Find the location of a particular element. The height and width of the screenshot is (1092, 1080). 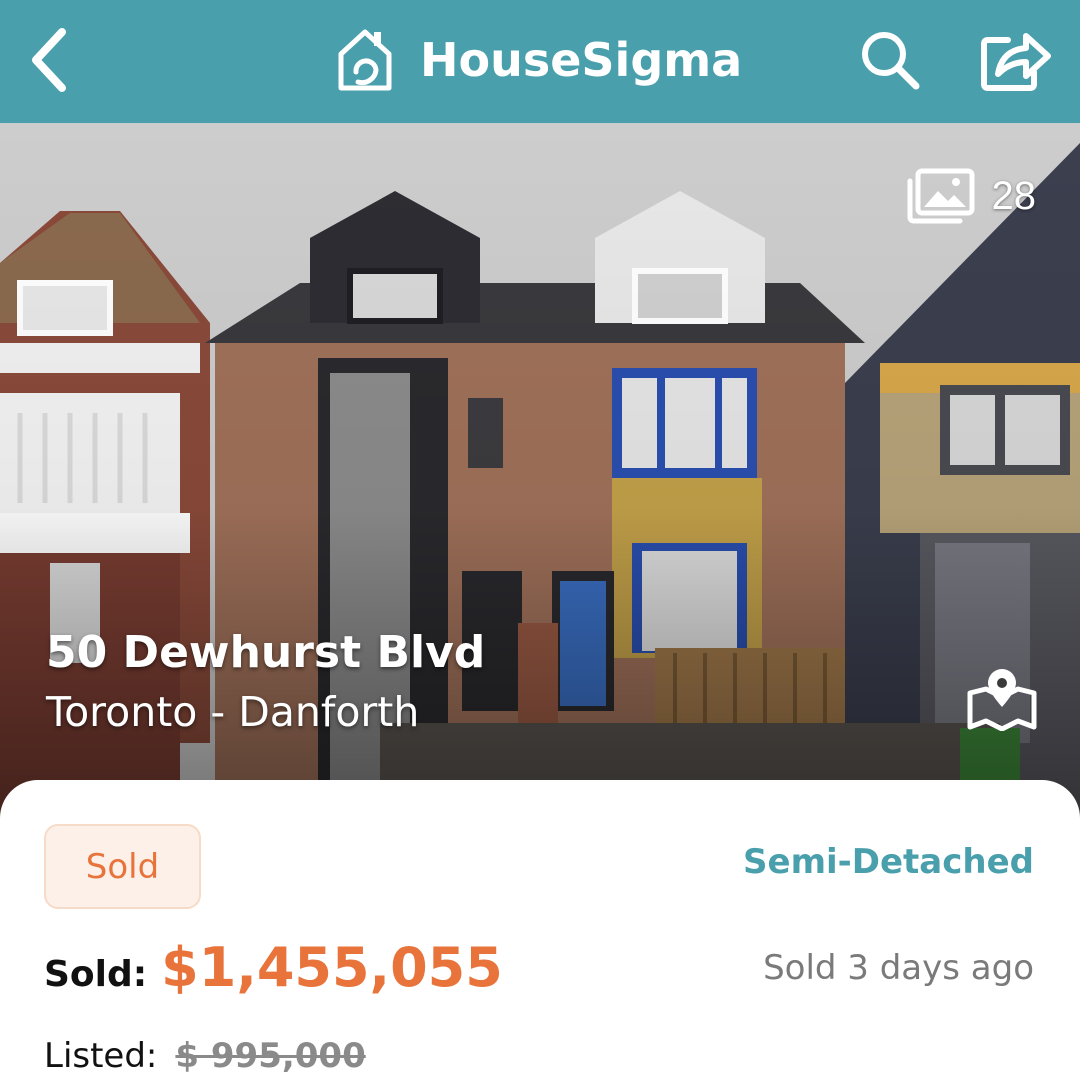

map-pin-icon is located at coordinates (1002, 700).